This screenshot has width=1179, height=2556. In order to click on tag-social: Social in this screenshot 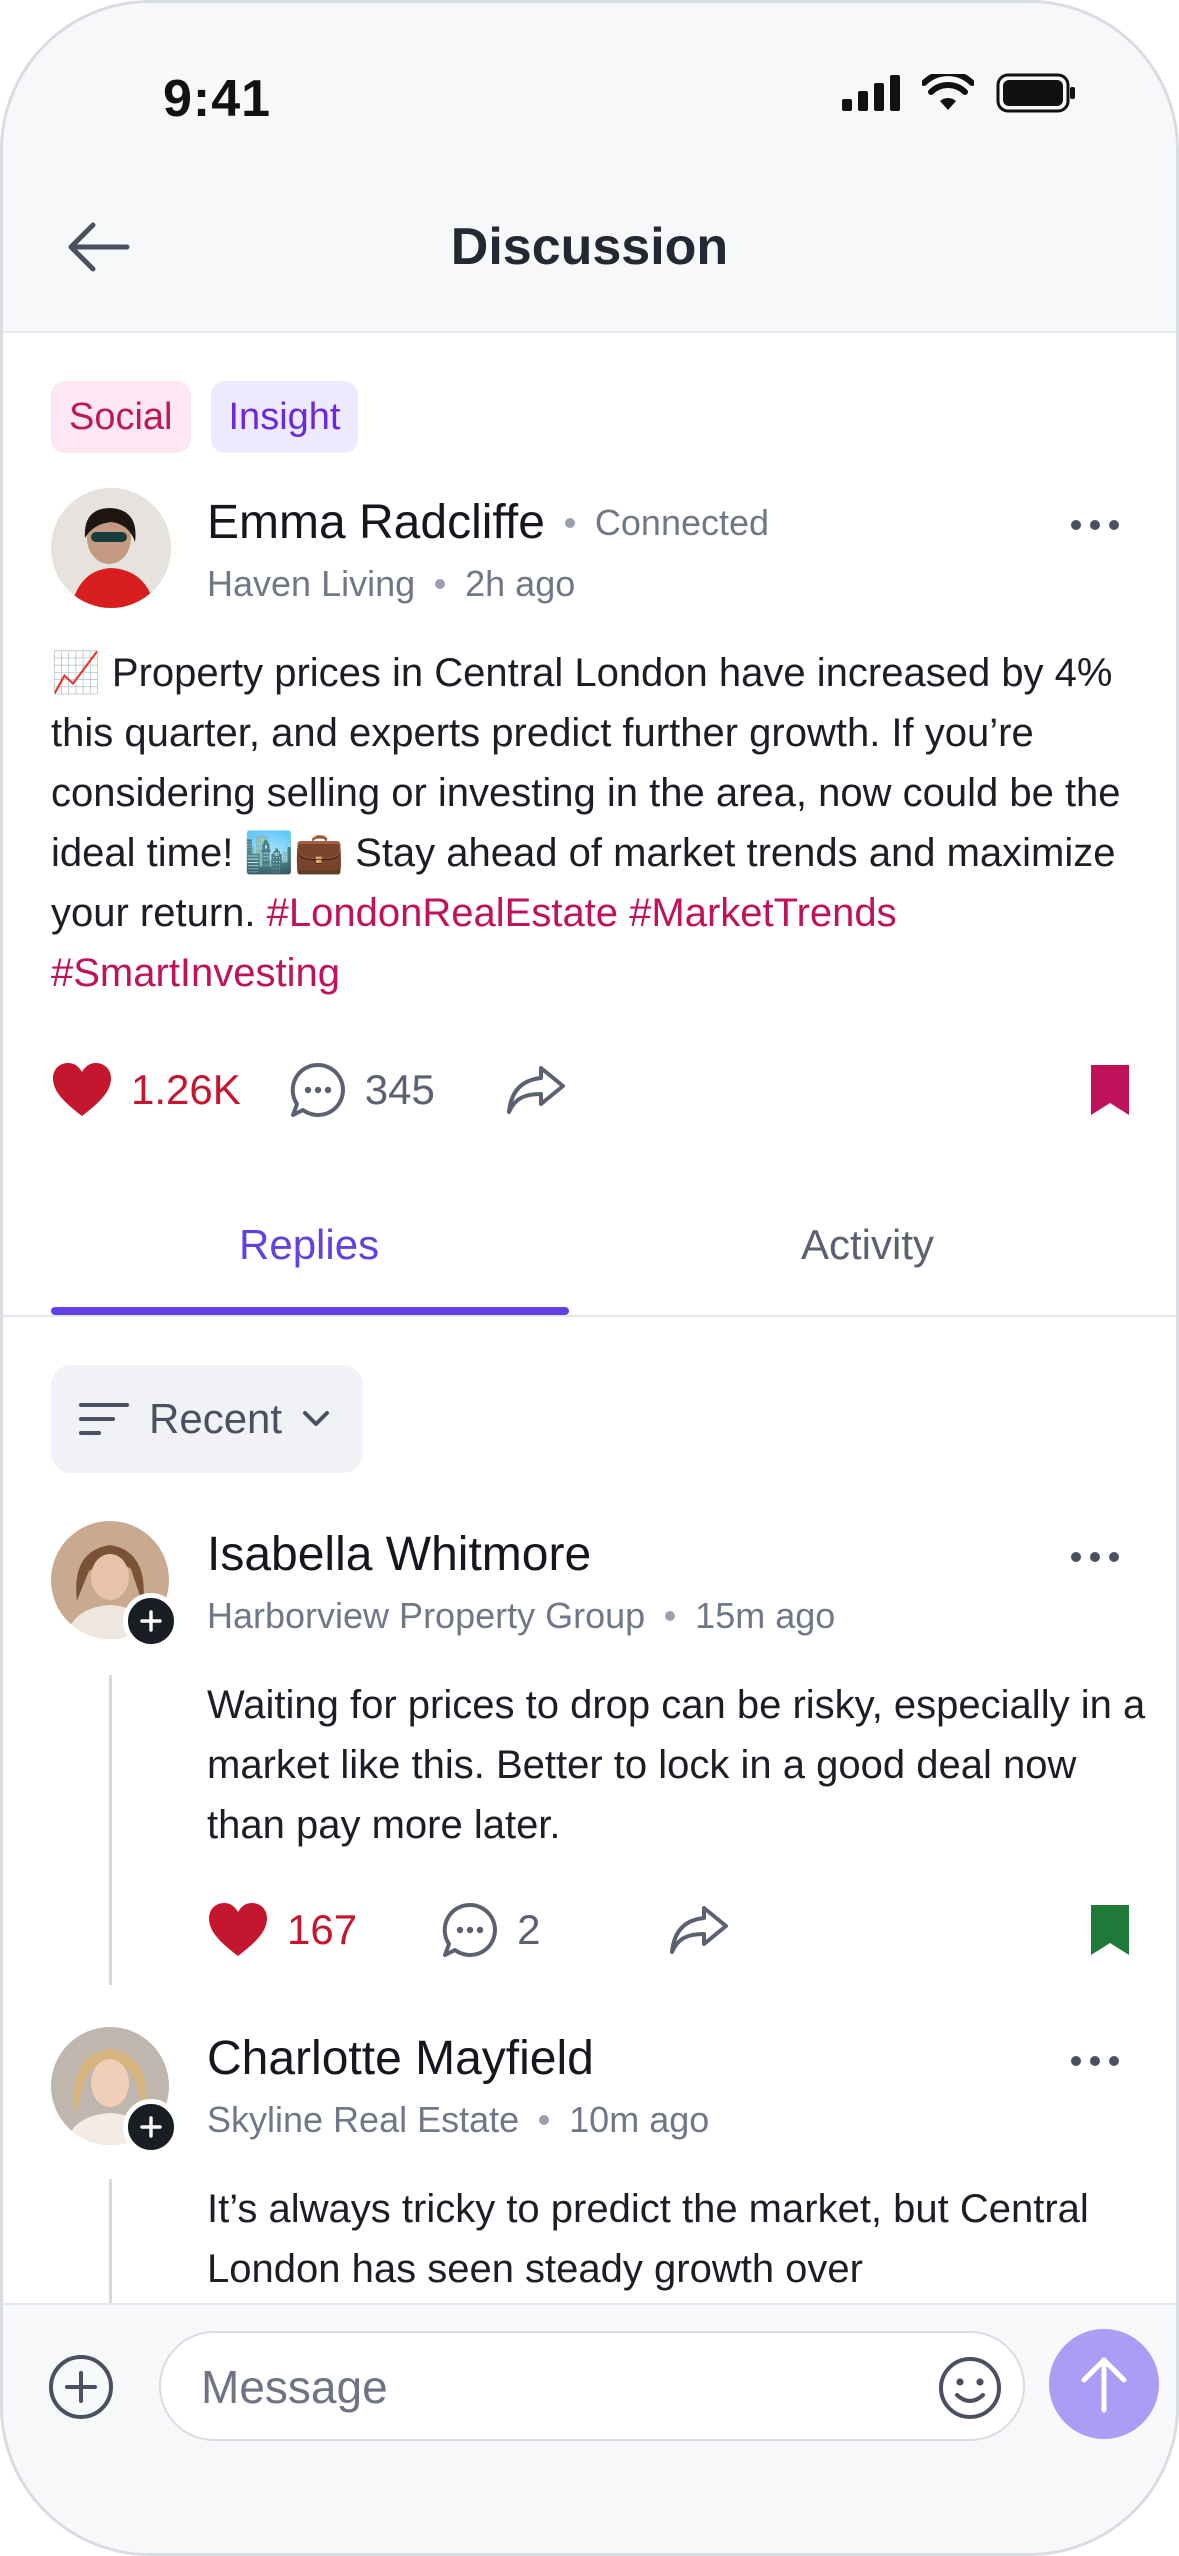, I will do `click(121, 417)`.